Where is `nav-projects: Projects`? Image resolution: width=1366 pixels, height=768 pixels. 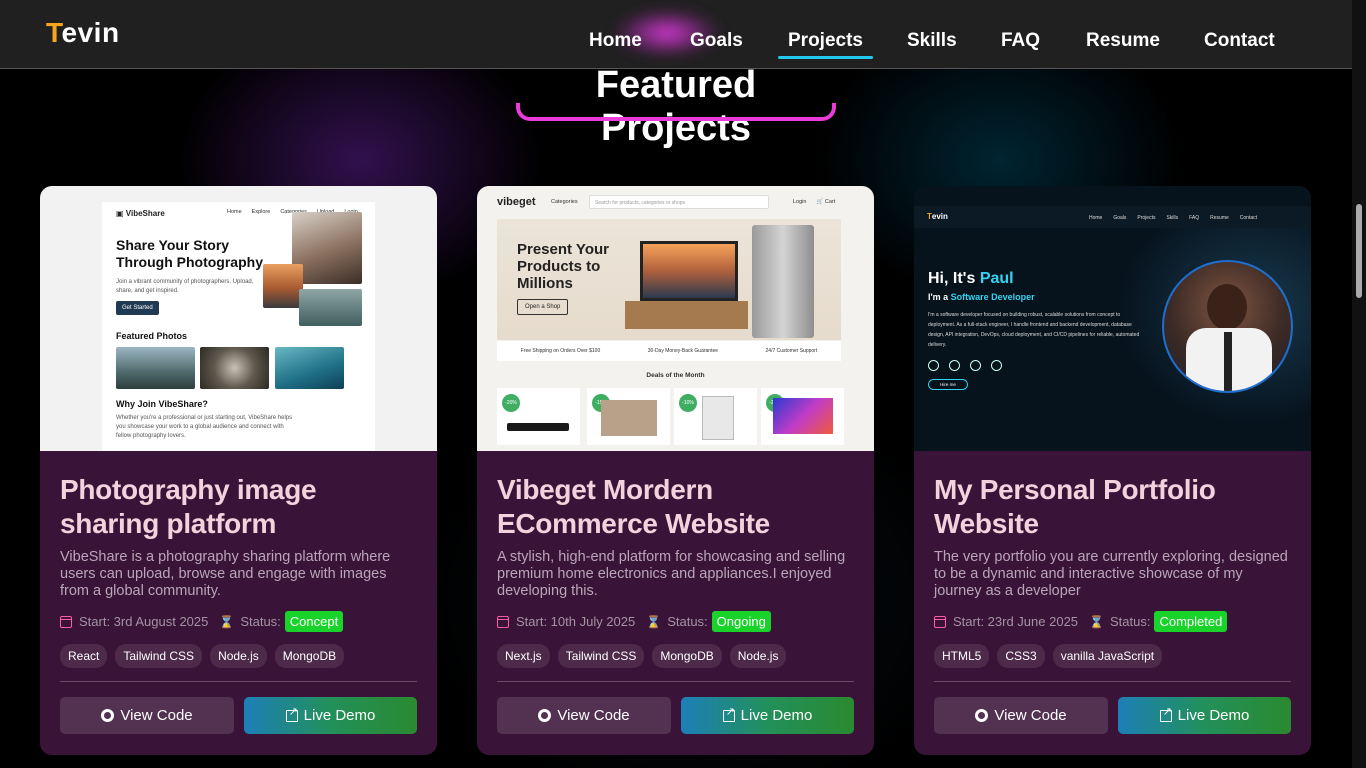 nav-projects: Projects is located at coordinates (825, 44).